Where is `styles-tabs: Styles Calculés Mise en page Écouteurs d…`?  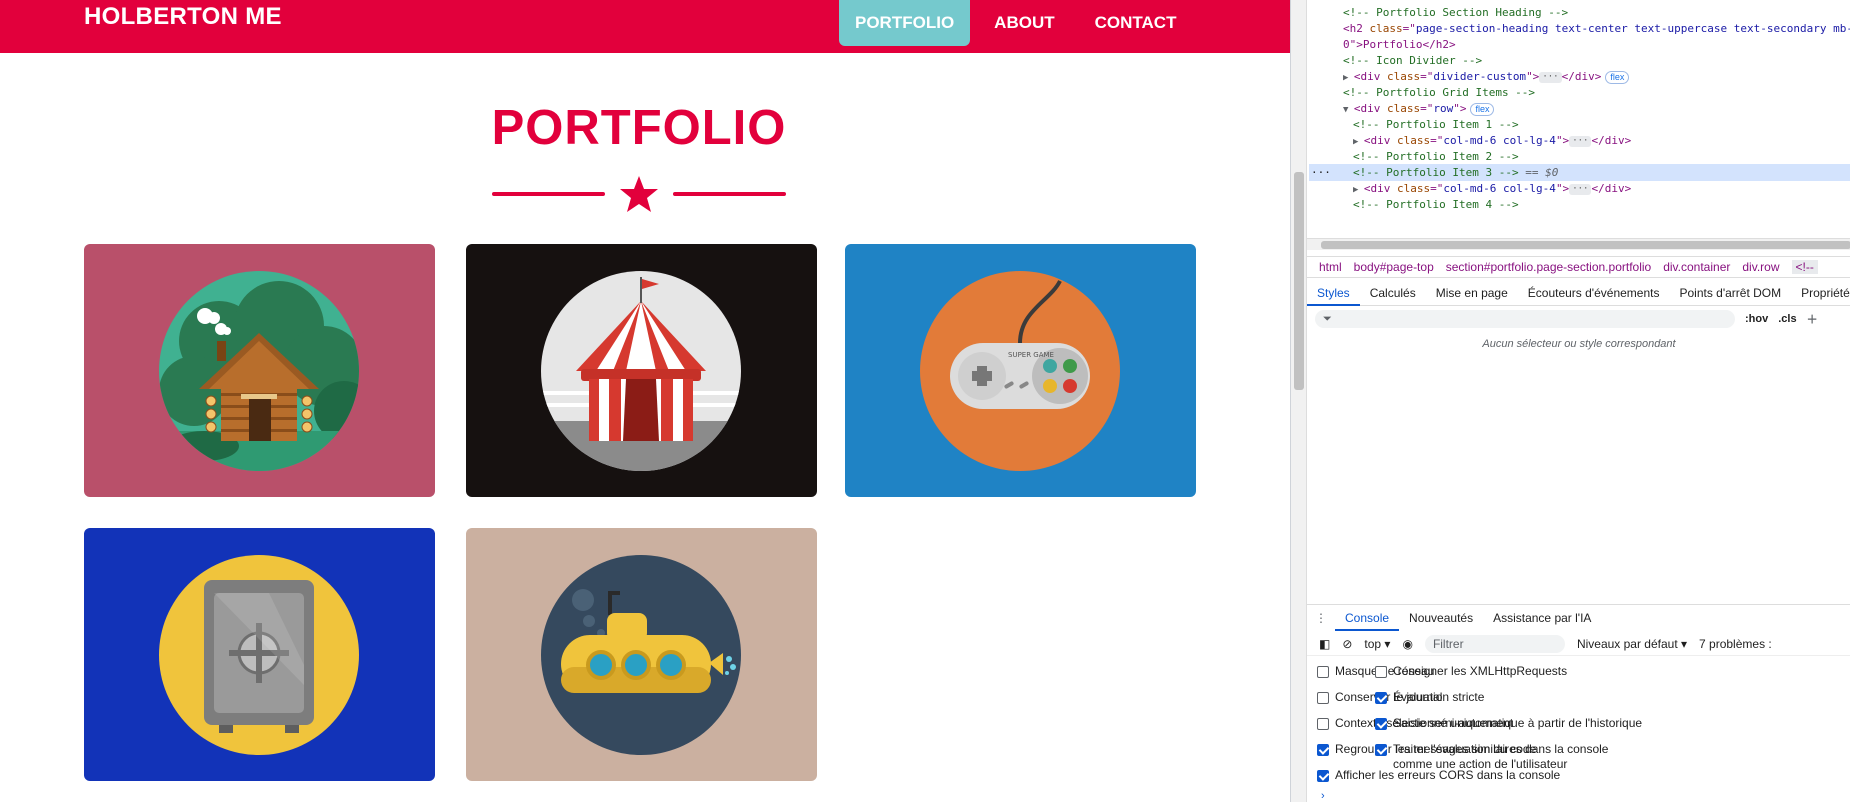
styles-tabs: Styles Calculés Mise en page Écouteurs d… is located at coordinates (1578, 293).